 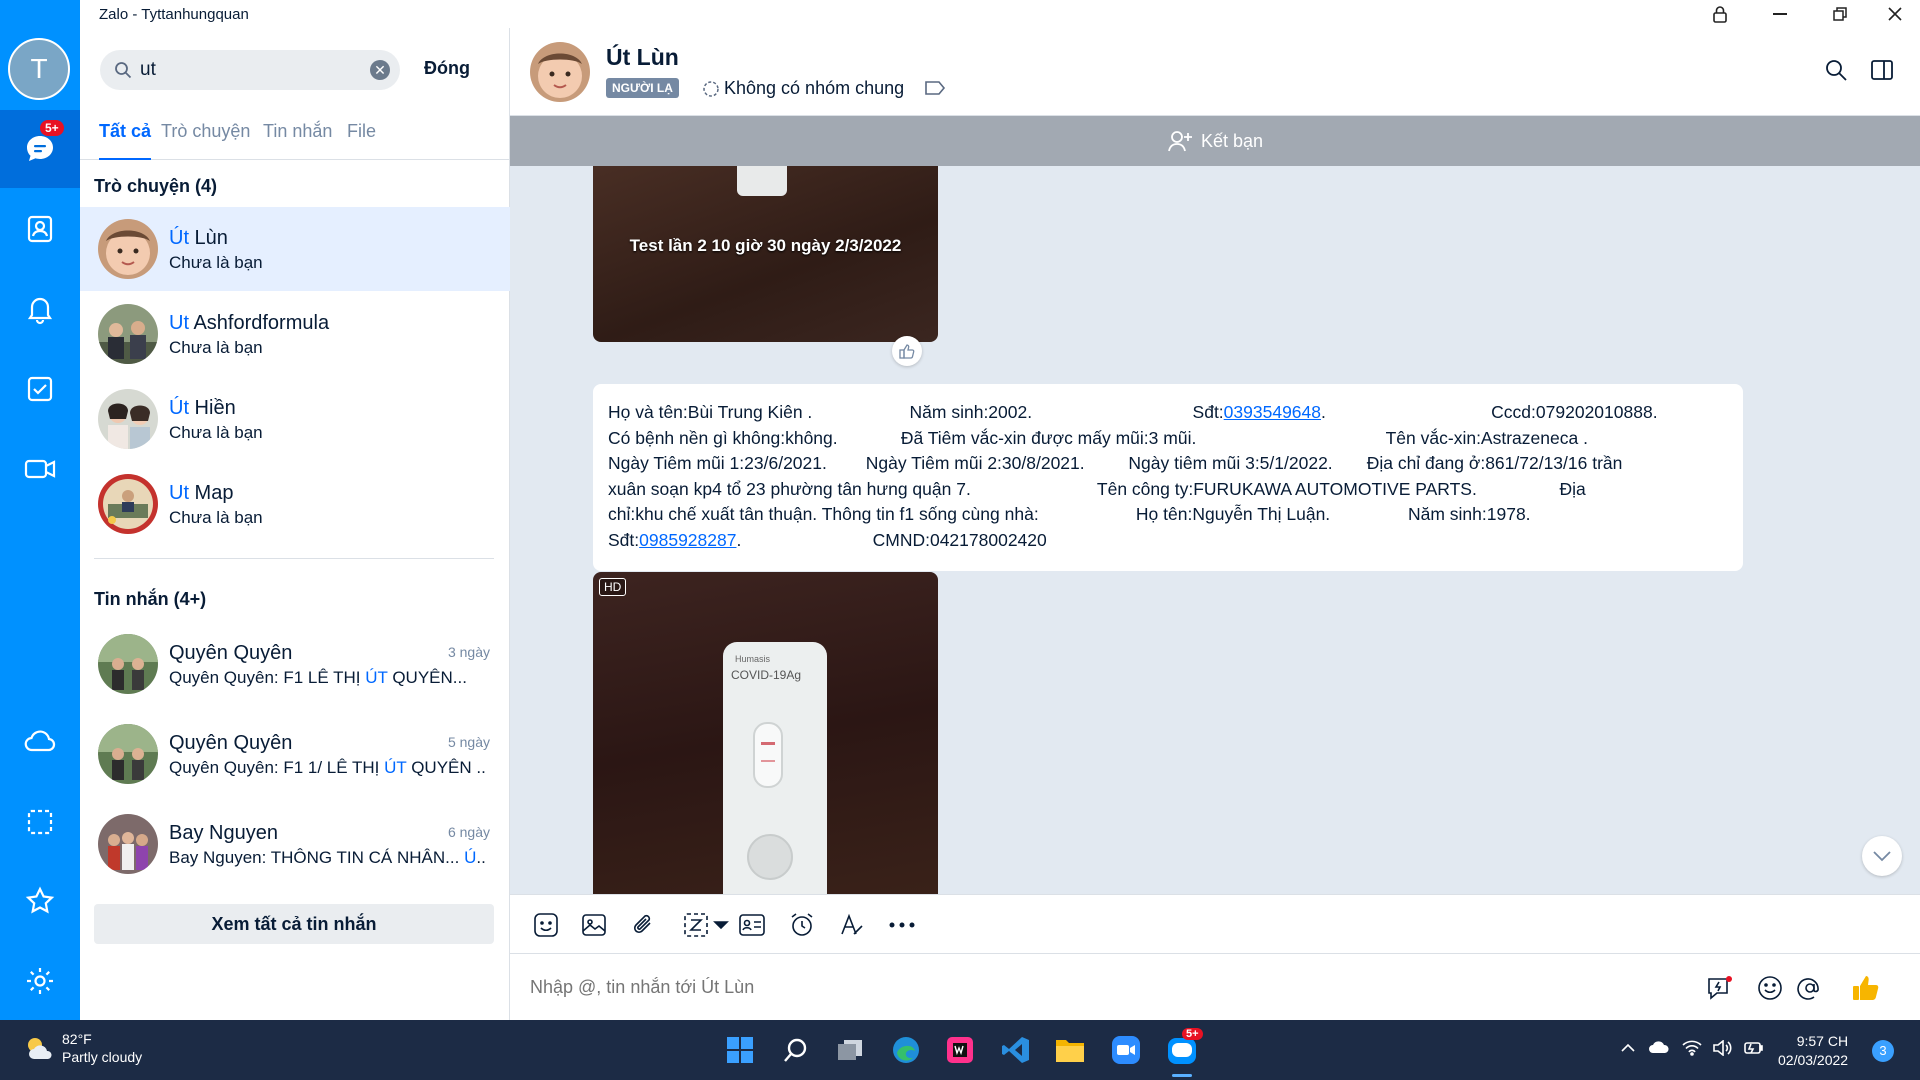 I want to click on vscode-icon, so click(x=1015, y=1050).